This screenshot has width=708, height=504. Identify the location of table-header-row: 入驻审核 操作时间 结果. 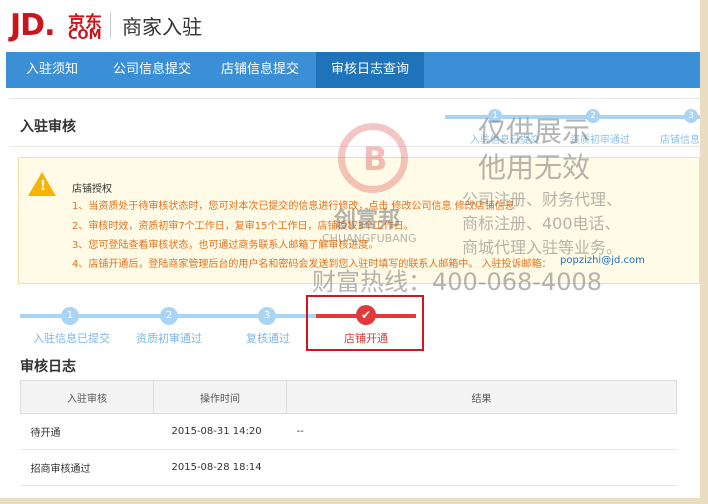
(348, 397).